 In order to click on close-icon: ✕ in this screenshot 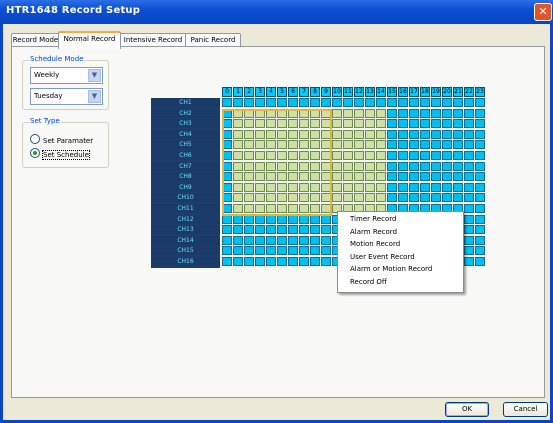, I will do `click(543, 12)`.